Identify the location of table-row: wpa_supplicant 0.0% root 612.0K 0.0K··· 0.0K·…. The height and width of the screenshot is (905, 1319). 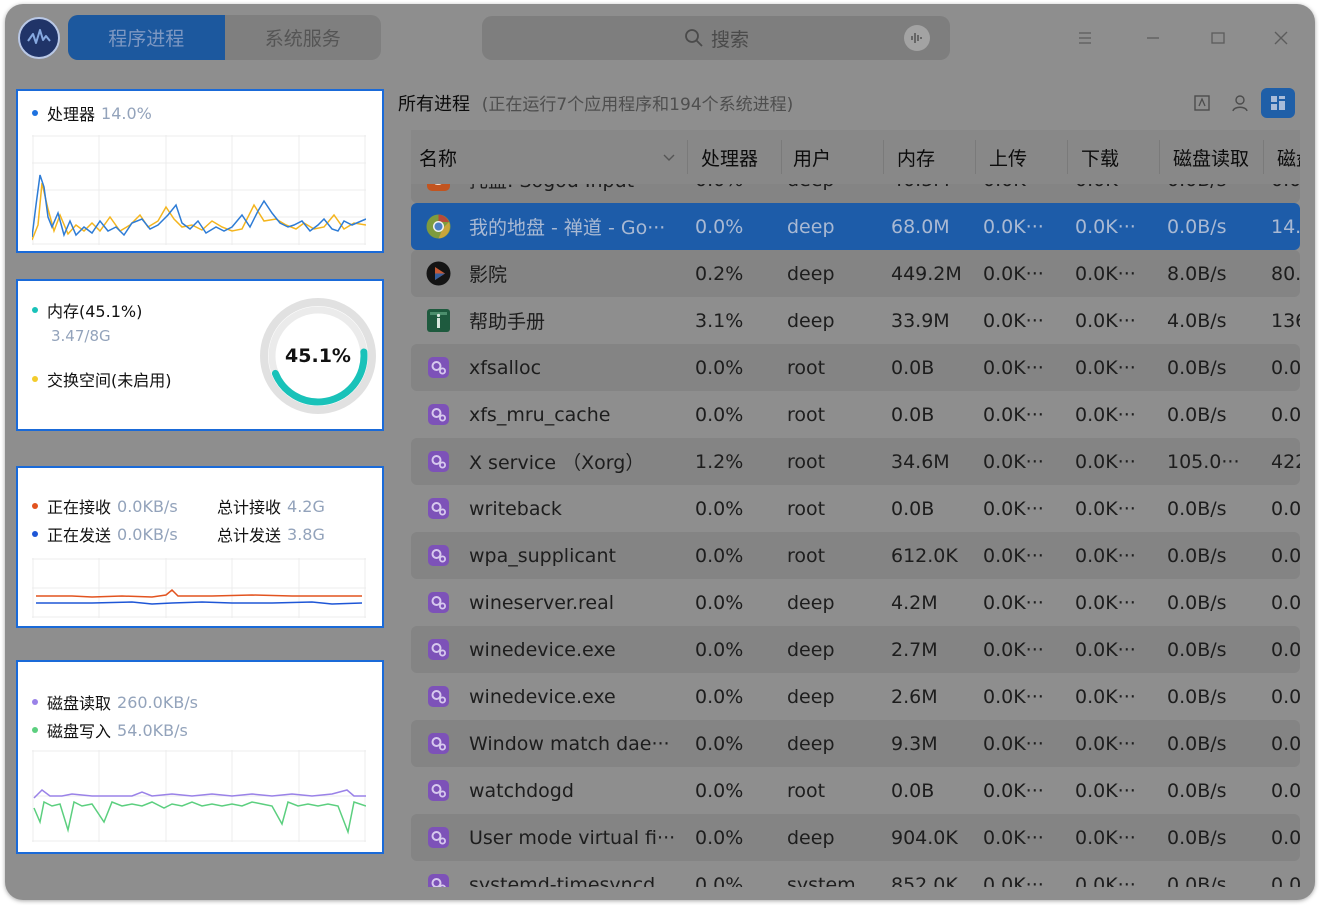
(855, 555).